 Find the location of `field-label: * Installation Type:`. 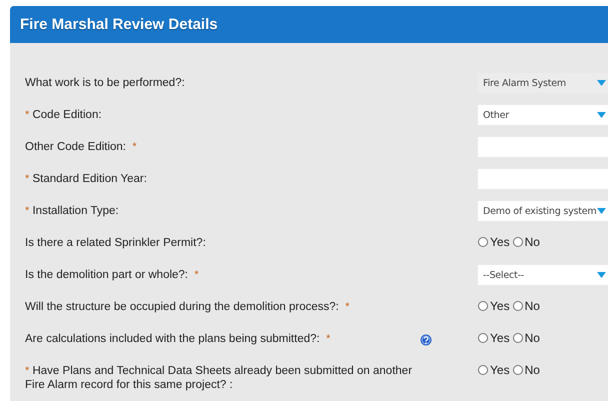

field-label: * Installation Type: is located at coordinates (72, 211).